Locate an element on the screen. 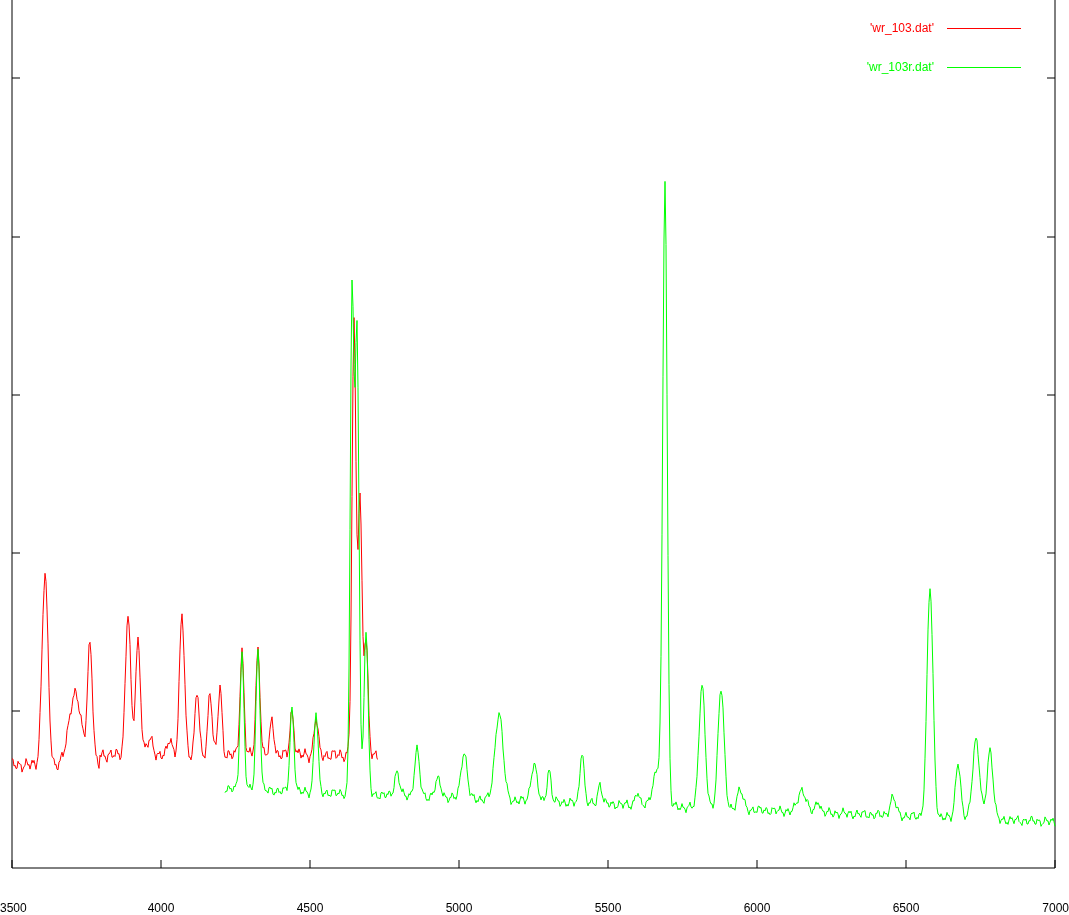 The image size is (1069, 915). axis-tick-label: 7000 is located at coordinates (1055, 908).